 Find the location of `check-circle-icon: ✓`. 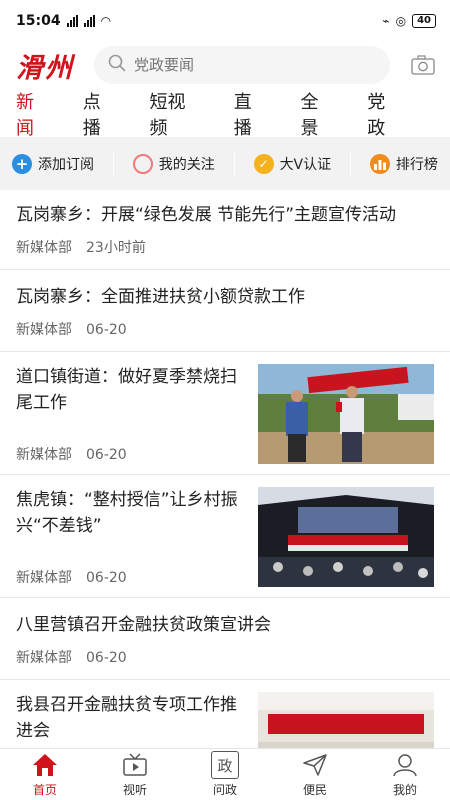

check-circle-icon: ✓ is located at coordinates (263, 164).